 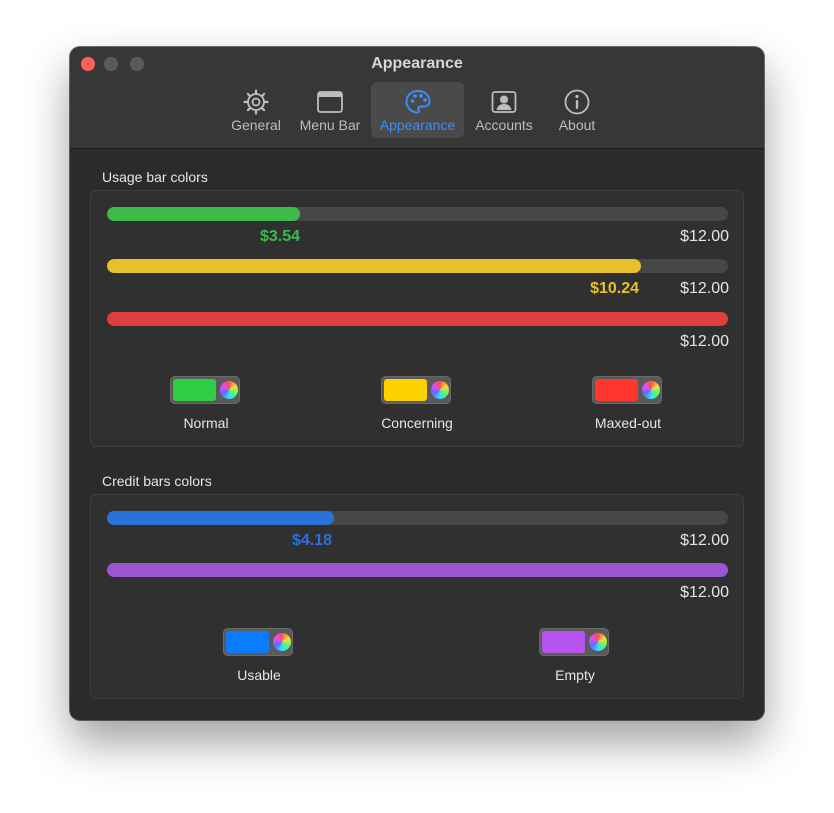 I want to click on usable-color-swatch, so click(x=247, y=642).